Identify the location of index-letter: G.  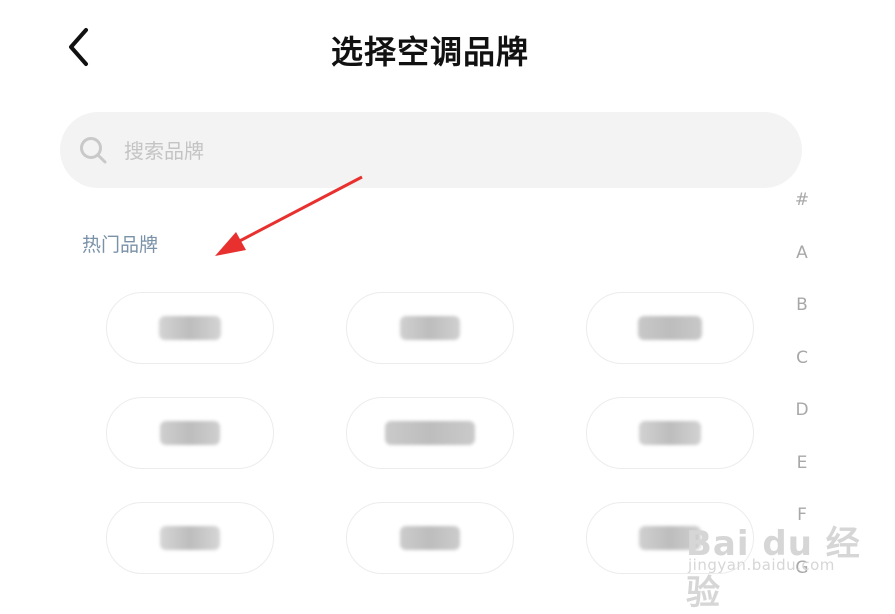
(802, 580).